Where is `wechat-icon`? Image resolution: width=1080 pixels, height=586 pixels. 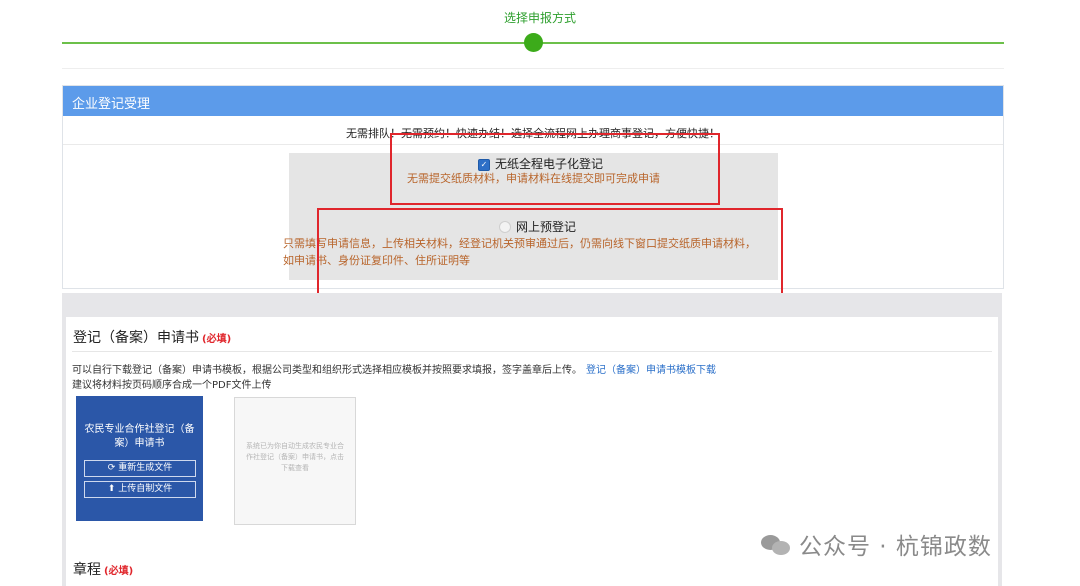
wechat-icon is located at coordinates (776, 544).